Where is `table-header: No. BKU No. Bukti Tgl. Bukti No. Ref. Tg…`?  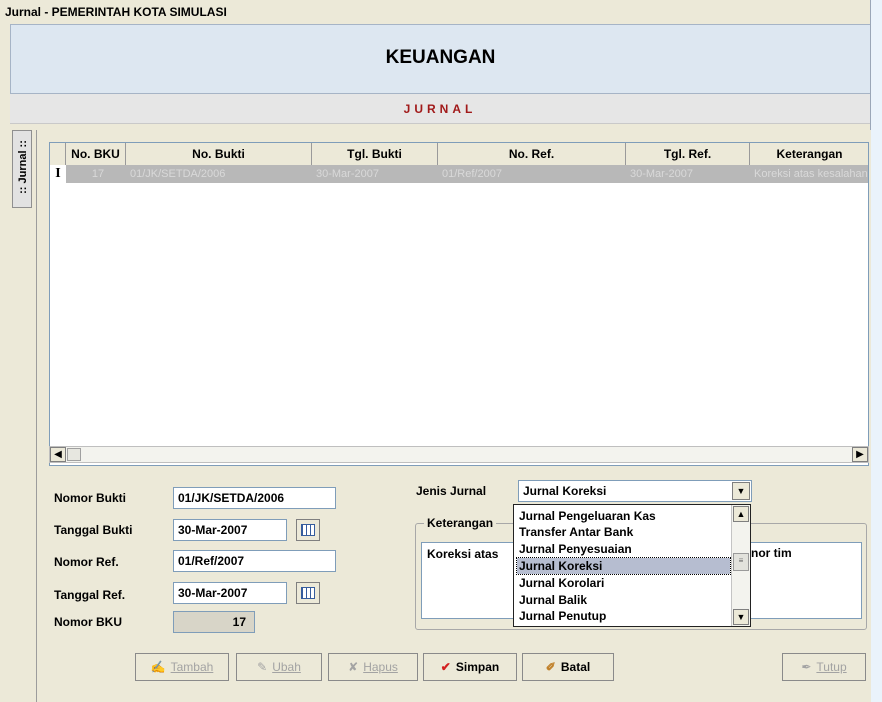
table-header: No. BKU No. Bukti Tgl. Bukti No. Ref. Tg… is located at coordinates (459, 154).